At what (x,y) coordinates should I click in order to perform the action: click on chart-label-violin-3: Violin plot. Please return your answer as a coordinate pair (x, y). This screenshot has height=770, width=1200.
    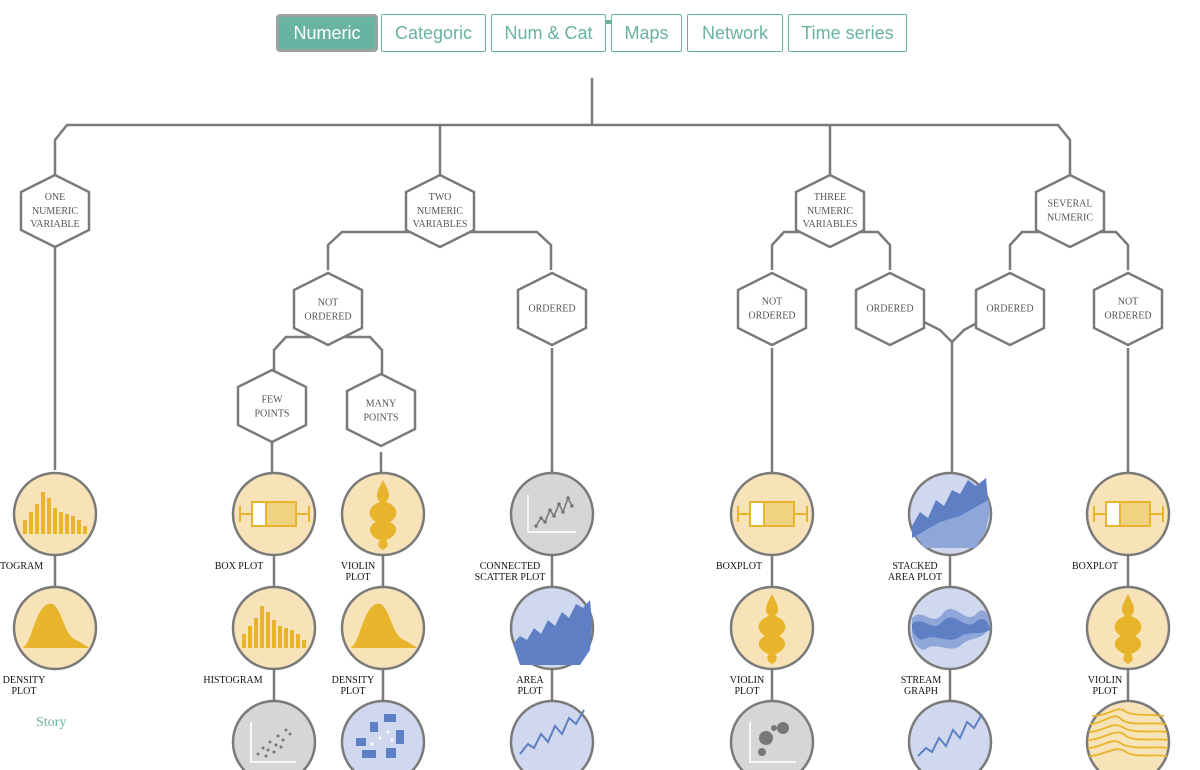
    Looking at the image, I should click on (747, 686).